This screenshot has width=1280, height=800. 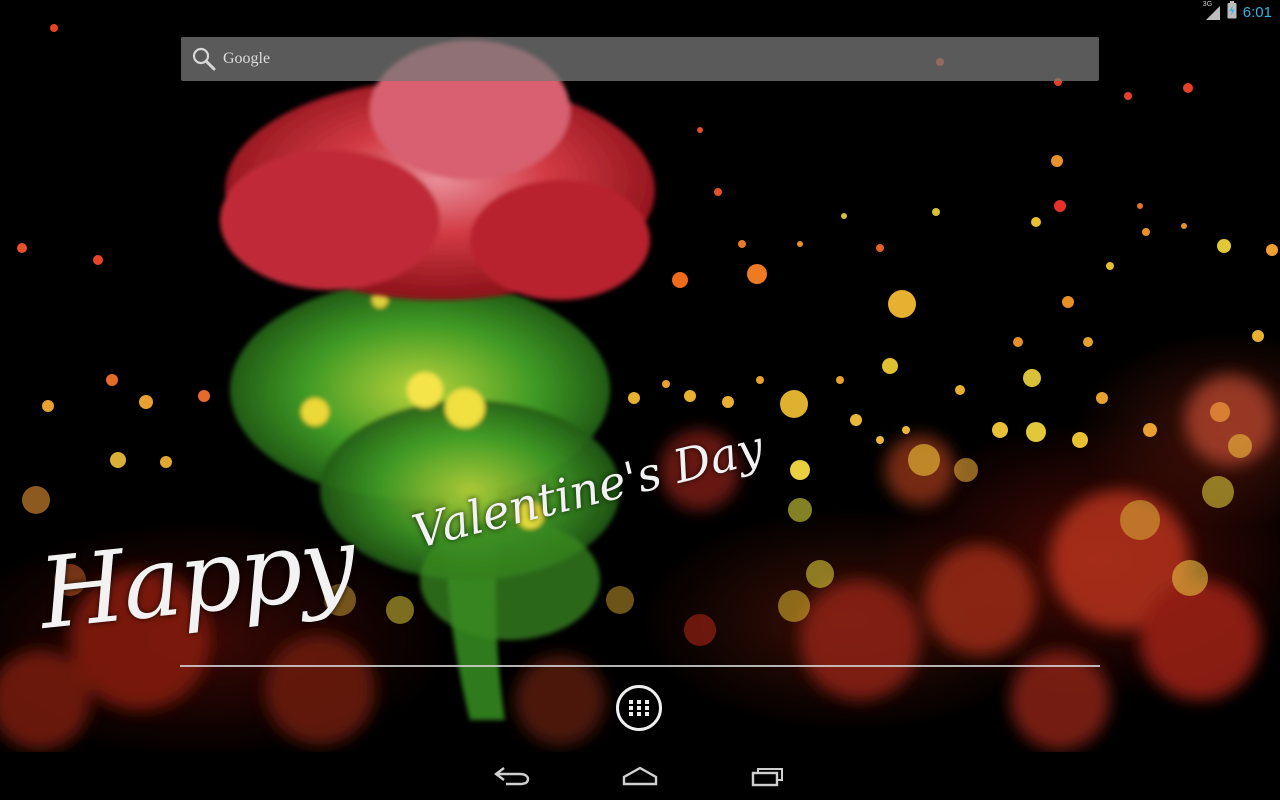 I want to click on signal-icon: 3G, so click(x=1211, y=11).